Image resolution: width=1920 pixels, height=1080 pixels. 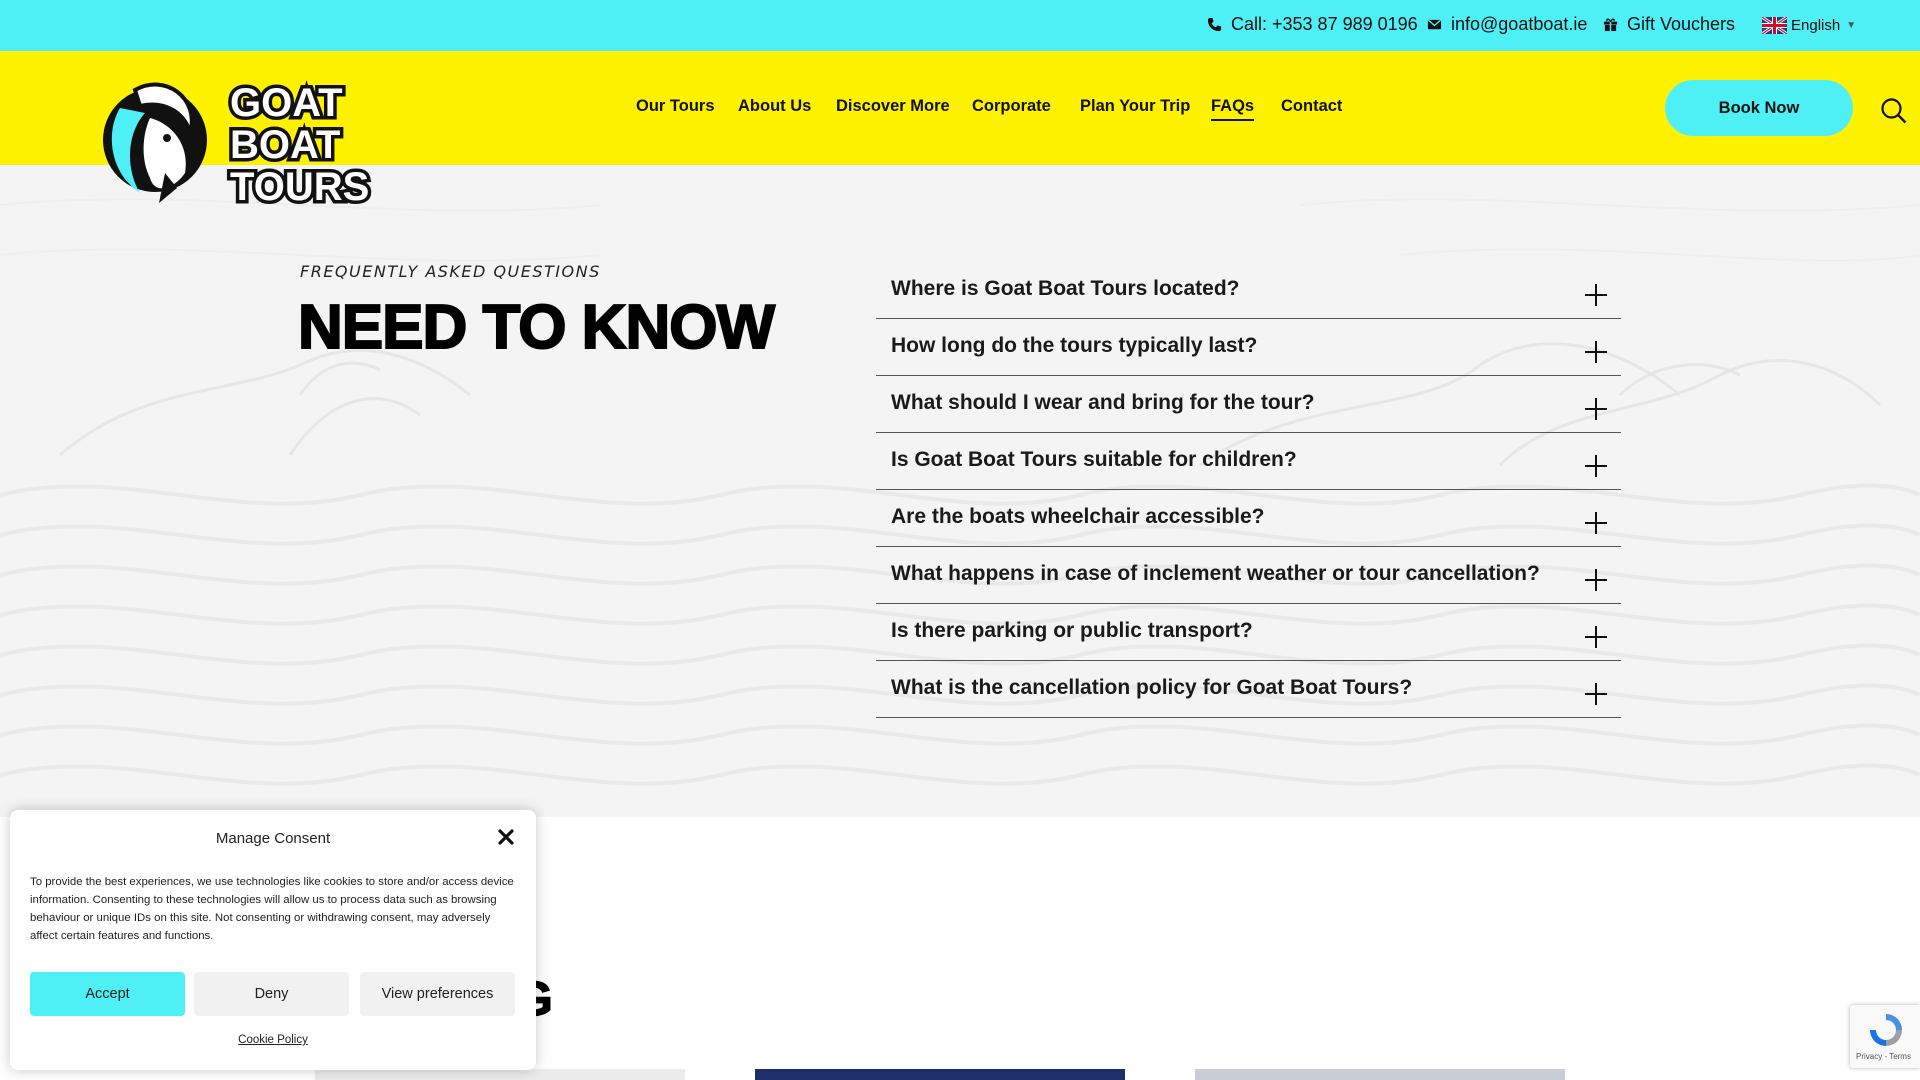 What do you see at coordinates (1774, 25) in the screenshot?
I see `uk-flag-icon` at bounding box center [1774, 25].